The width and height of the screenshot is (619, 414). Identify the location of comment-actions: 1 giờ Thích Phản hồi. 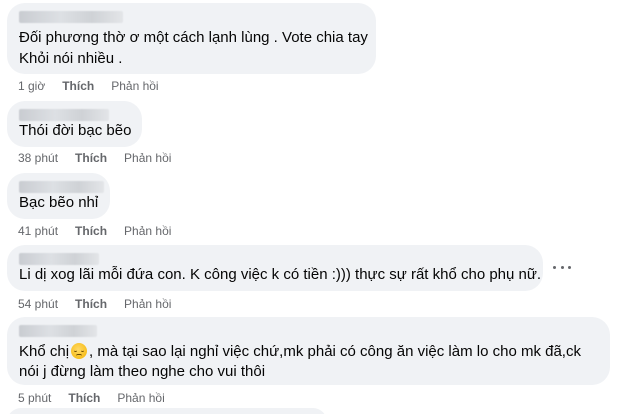
(88, 86).